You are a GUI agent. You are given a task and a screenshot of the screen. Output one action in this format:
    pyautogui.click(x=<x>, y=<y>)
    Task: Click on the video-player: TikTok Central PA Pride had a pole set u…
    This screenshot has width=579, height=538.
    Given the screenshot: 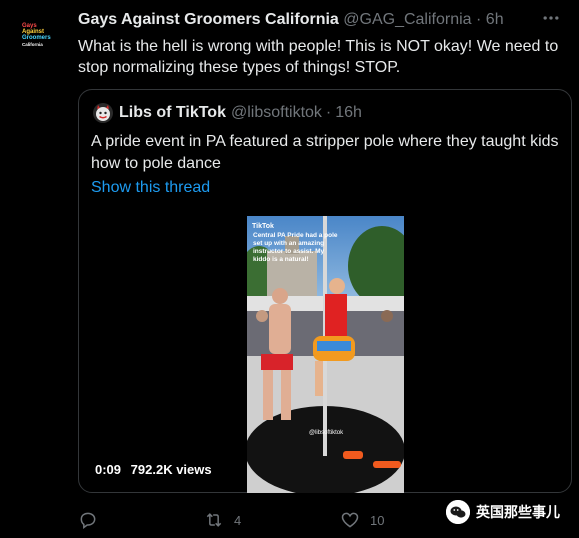 What is the action you would take?
    pyautogui.click(x=325, y=354)
    